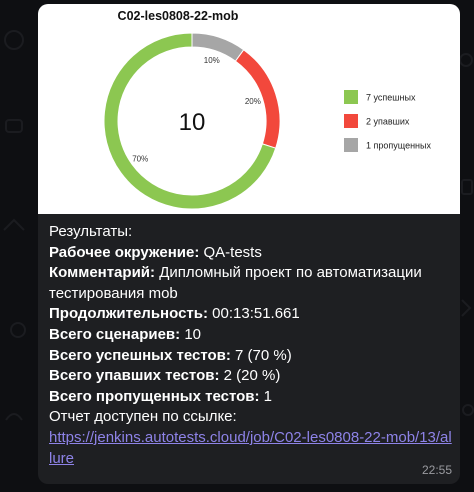 This screenshot has width=474, height=492. Describe the element at coordinates (253, 101) in the screenshot. I see `pct-label-failed: 20%` at that location.